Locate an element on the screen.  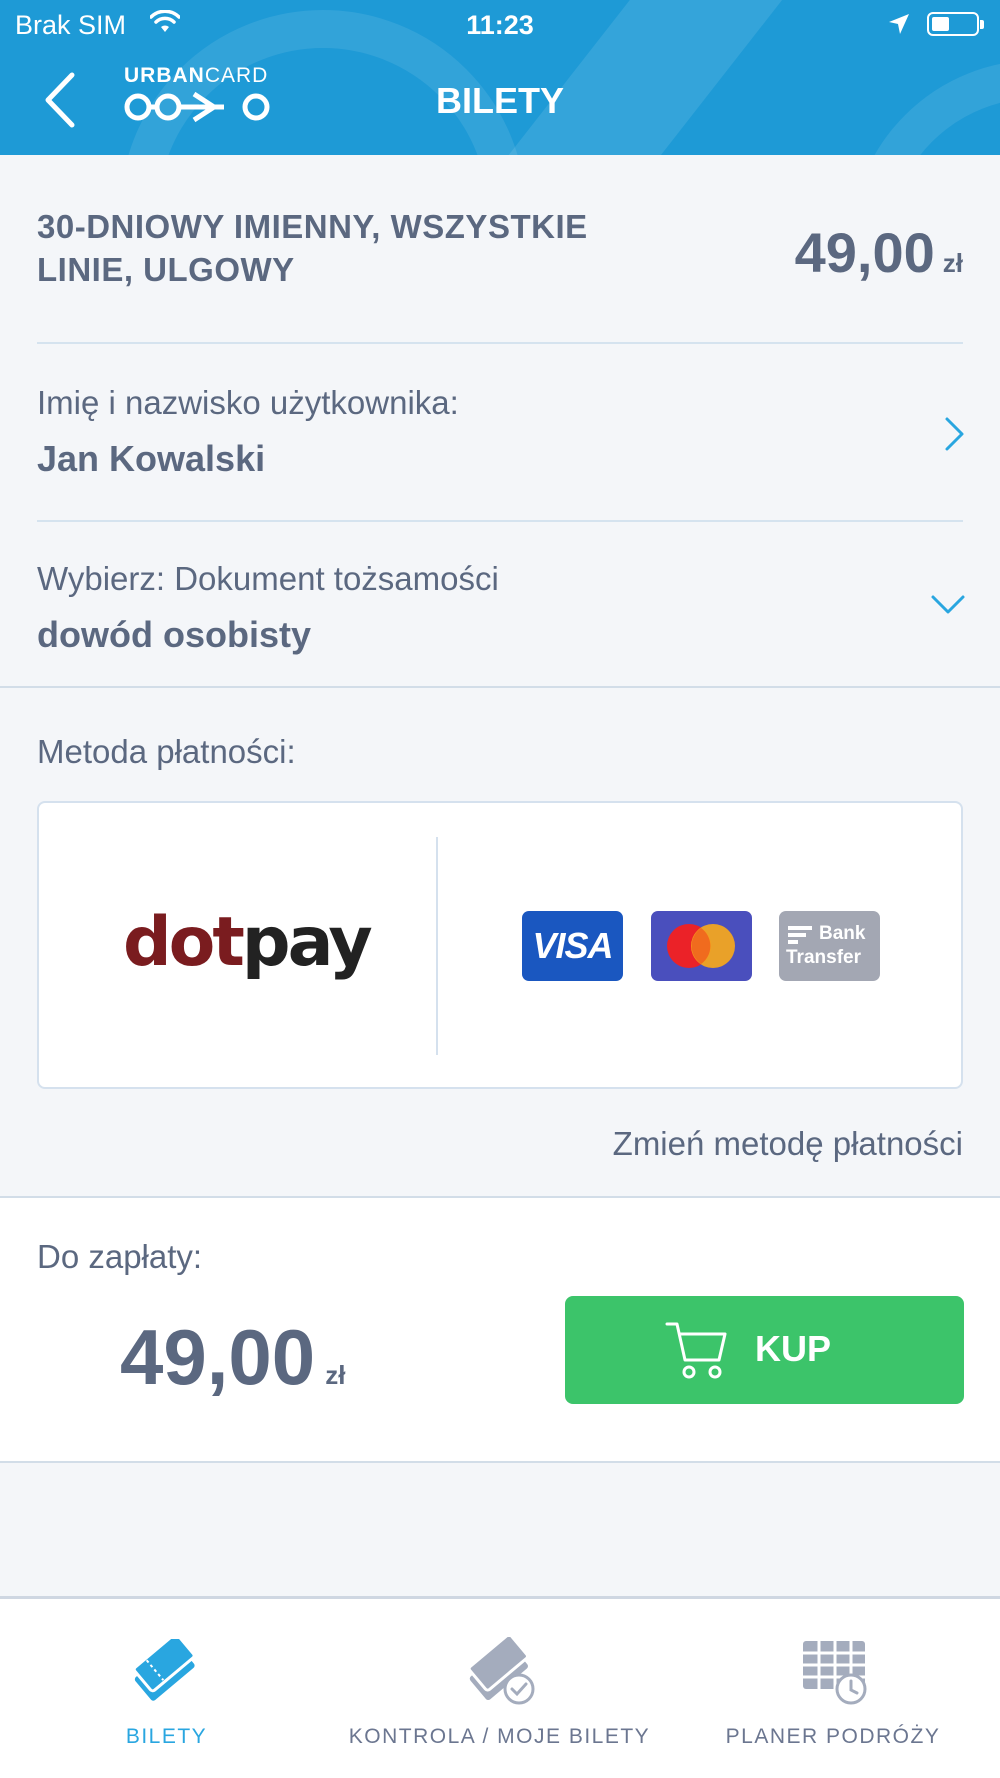
user-name-label: Imię i nazwisko użytkownika: is located at coordinates (248, 402).